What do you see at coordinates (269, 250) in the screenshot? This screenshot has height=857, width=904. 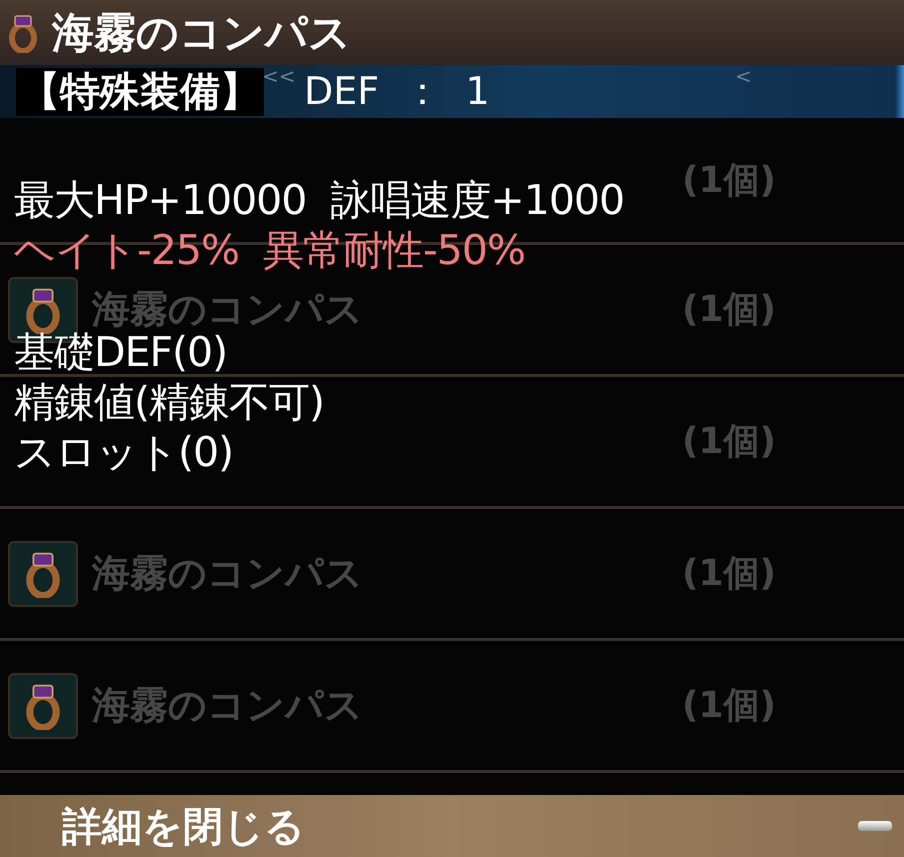 I see `effect-text: ヘイト-25% 異常耐性-50%` at bounding box center [269, 250].